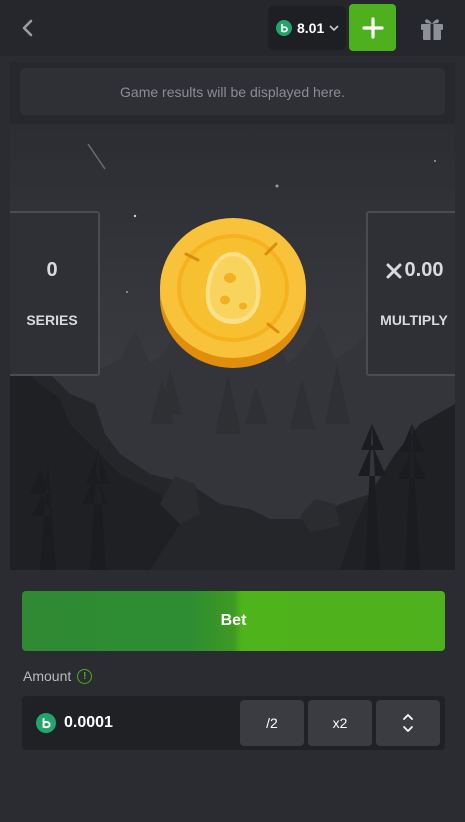 This screenshot has width=465, height=822. What do you see at coordinates (272, 723) in the screenshot?
I see `half-amount-button: /2` at bounding box center [272, 723].